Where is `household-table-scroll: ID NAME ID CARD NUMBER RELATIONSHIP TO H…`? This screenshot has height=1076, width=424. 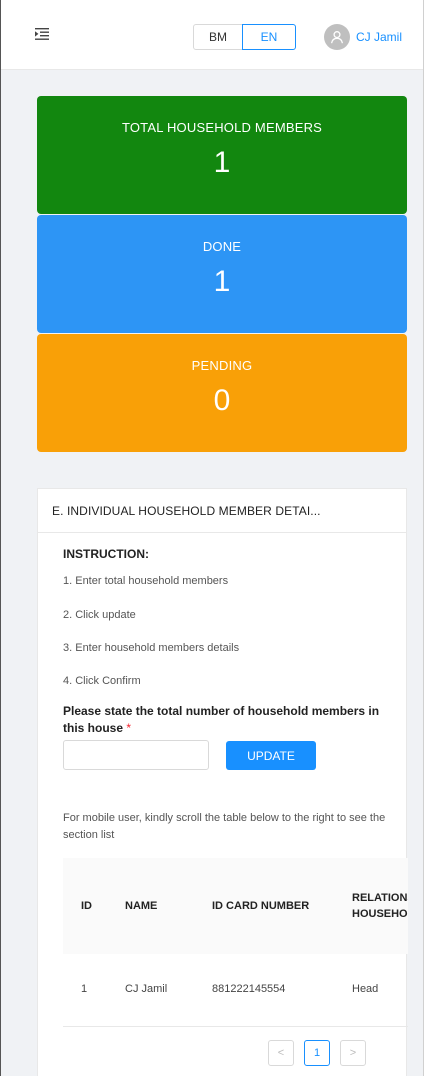
household-table-scroll: ID NAME ID CARD NUMBER RELATIONSHIP TO H… is located at coordinates (235, 943).